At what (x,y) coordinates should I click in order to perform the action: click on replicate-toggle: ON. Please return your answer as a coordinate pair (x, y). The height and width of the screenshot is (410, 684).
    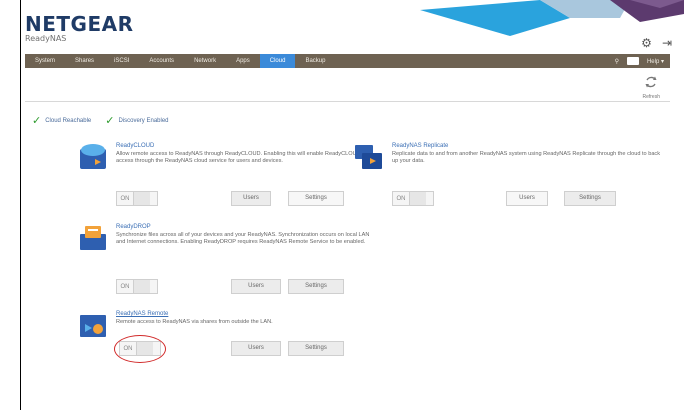
    Looking at the image, I should click on (413, 198).